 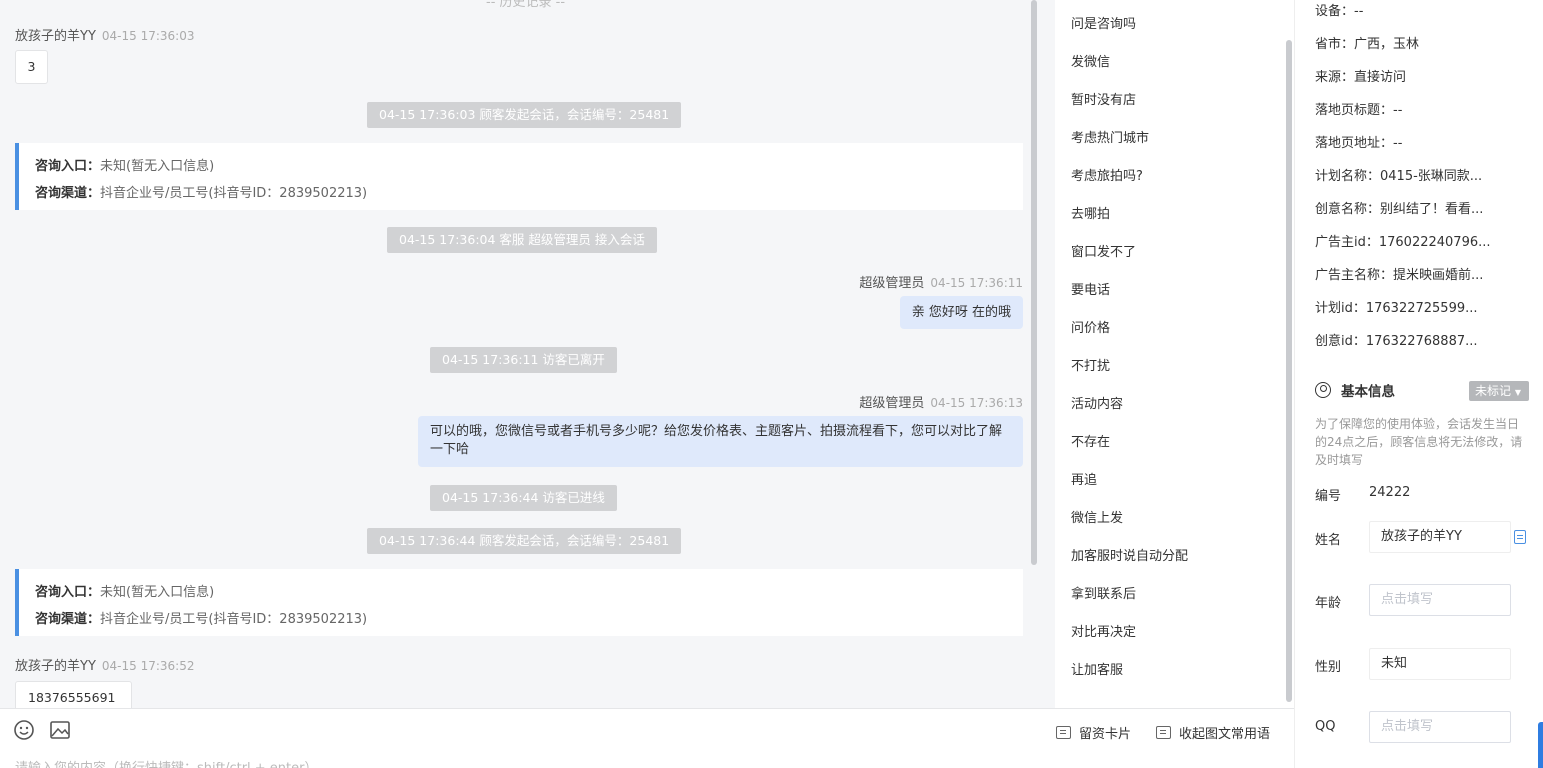 I want to click on detail-landing-title: 落地页标题：--, so click(x=1359, y=110).